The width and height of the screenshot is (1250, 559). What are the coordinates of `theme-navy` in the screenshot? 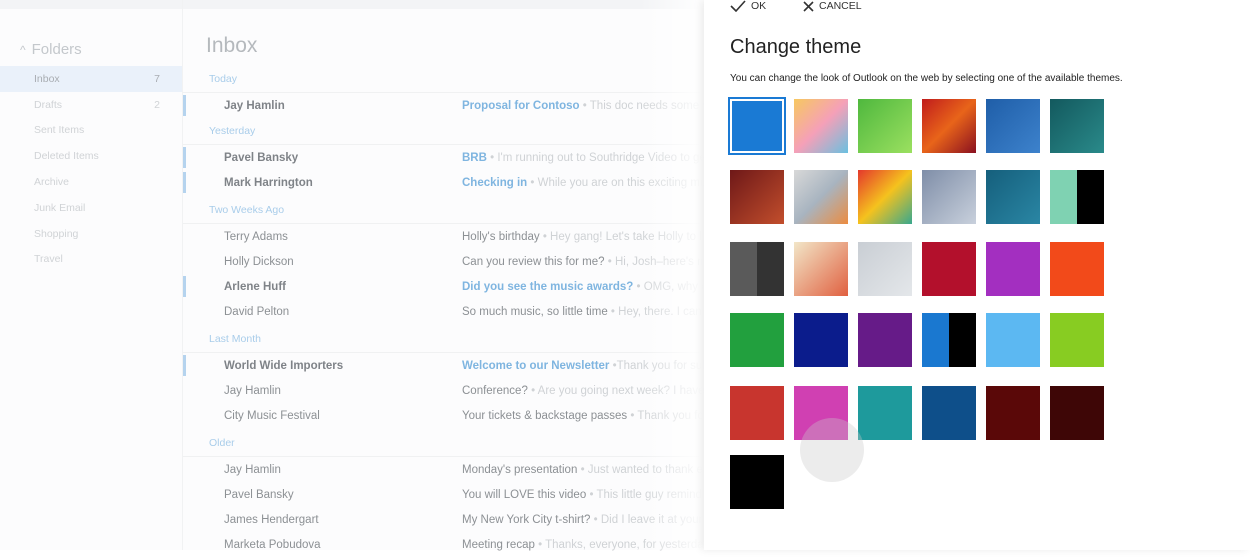 It's located at (821, 340).